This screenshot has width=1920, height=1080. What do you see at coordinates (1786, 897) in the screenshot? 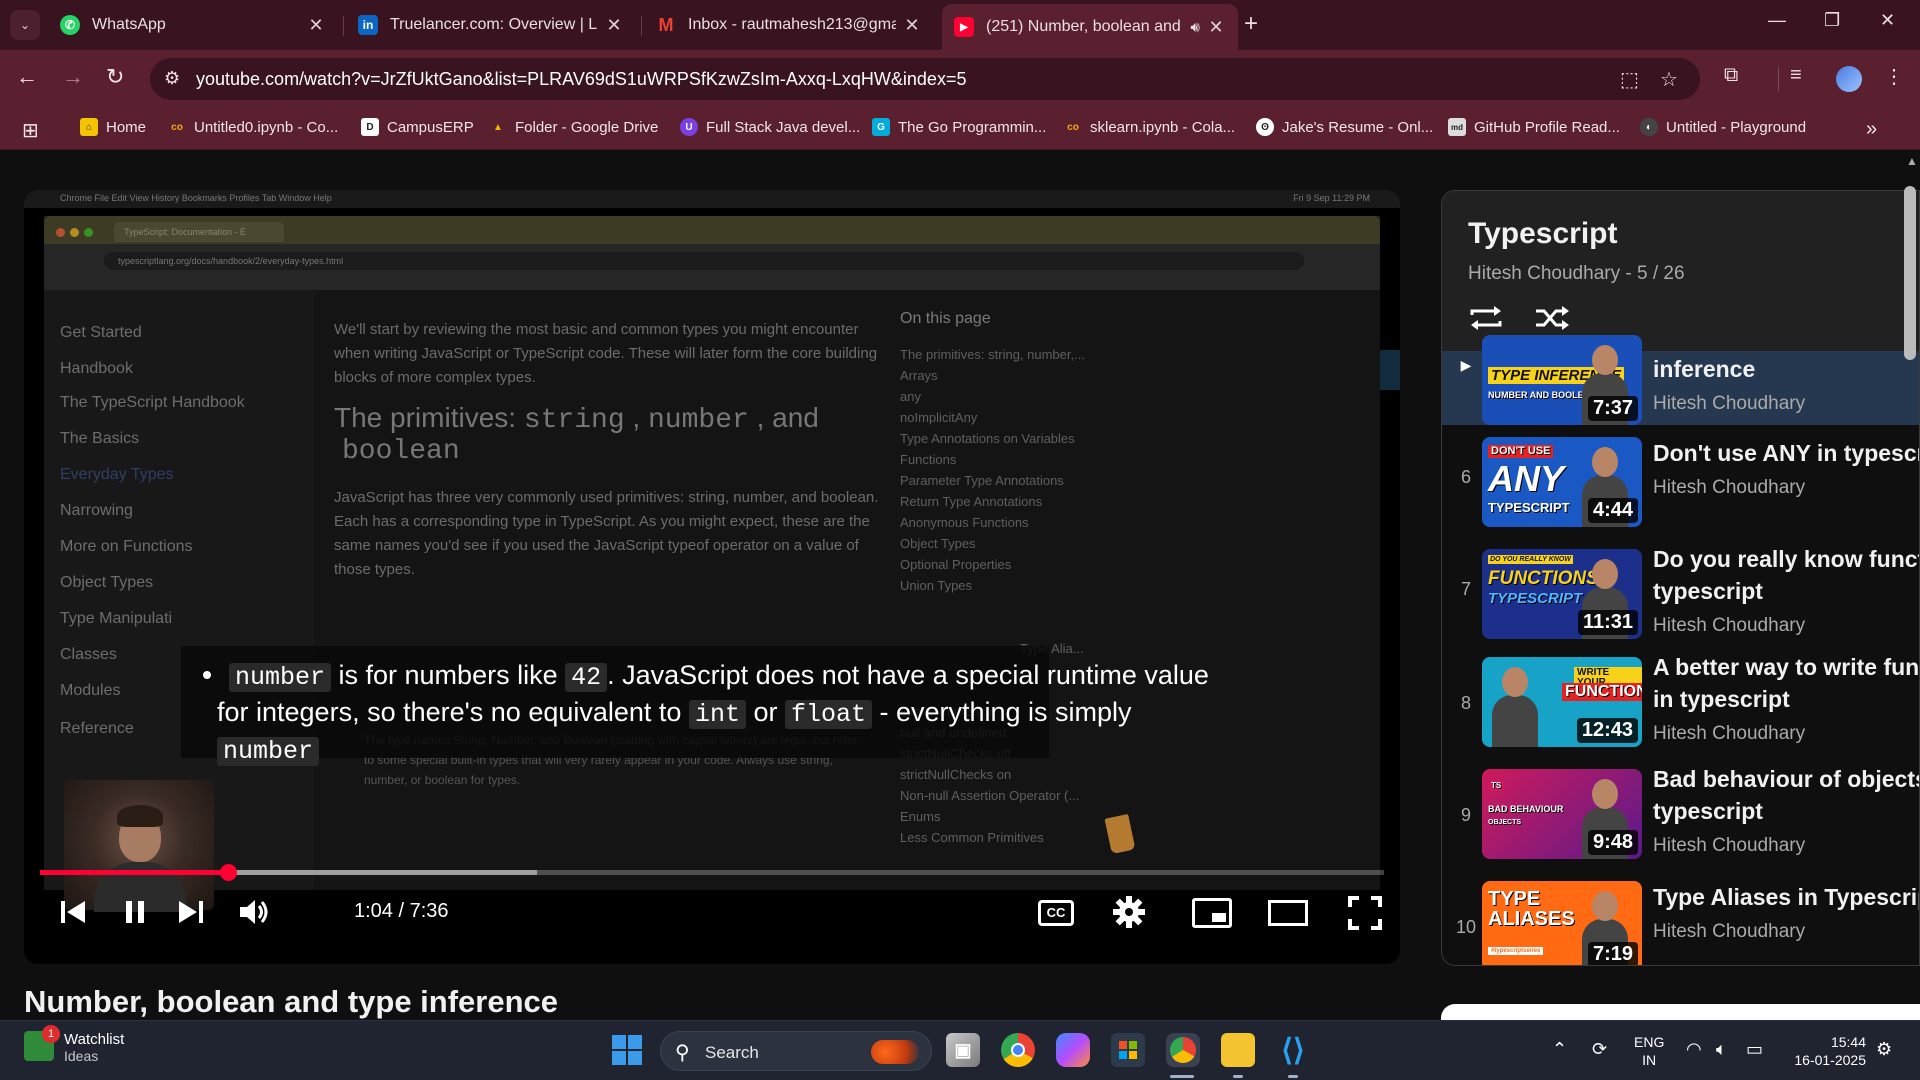
I see `playlist-item-title: Type Aliases in Typescript` at bounding box center [1786, 897].